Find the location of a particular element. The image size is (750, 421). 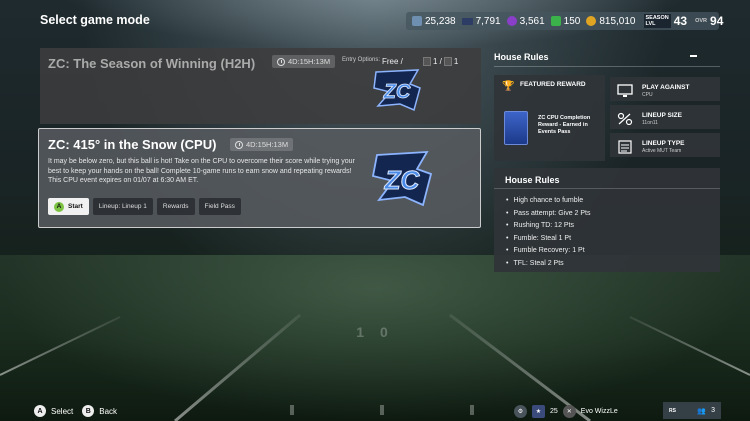

overall-rating: OVR 94 is located at coordinates (709, 21).